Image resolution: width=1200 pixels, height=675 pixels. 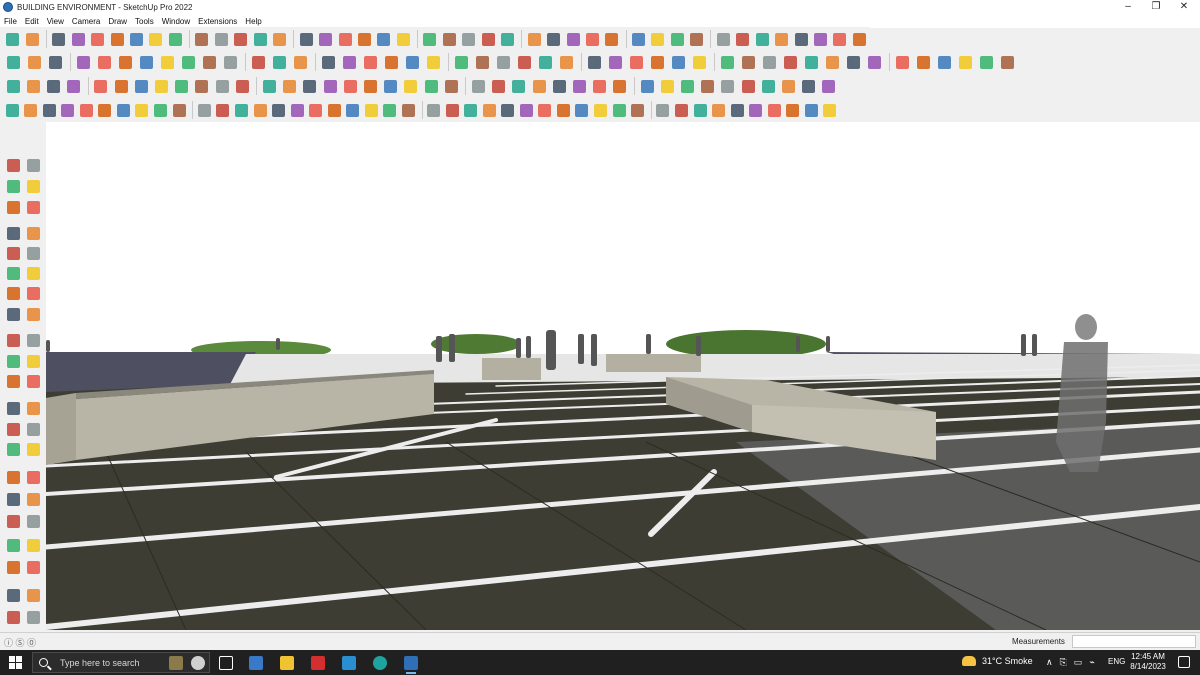 I want to click on tray-wifi-icon: ⌁, so click(x=1091, y=662).